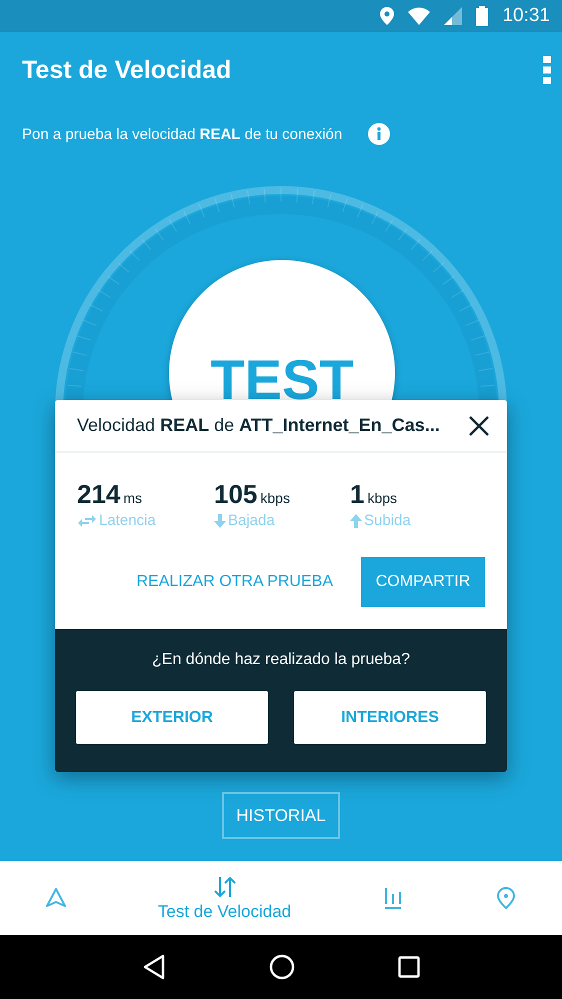  I want to click on location-choice-button: EXTERIOR, so click(172, 717).